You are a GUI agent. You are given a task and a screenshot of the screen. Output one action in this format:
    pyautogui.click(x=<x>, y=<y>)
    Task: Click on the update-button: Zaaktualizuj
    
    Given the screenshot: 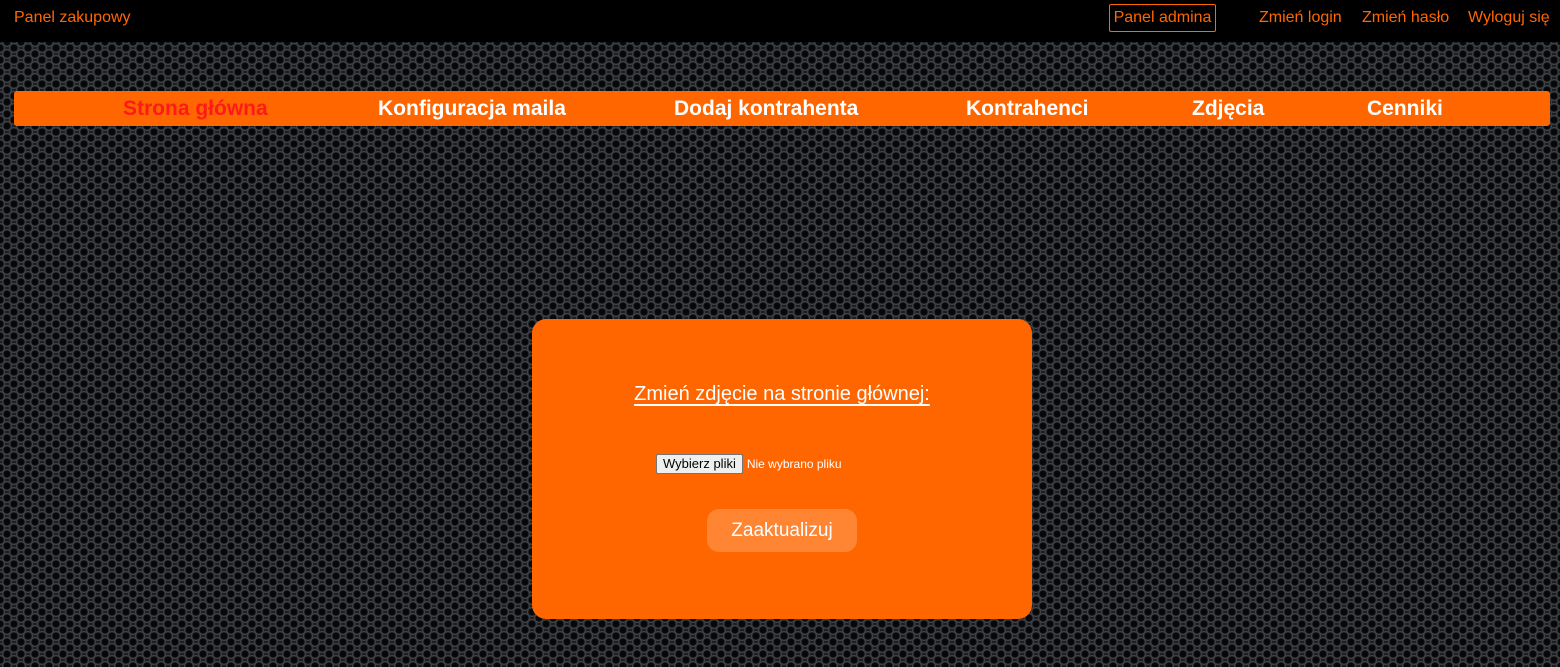 What is the action you would take?
    pyautogui.click(x=782, y=530)
    